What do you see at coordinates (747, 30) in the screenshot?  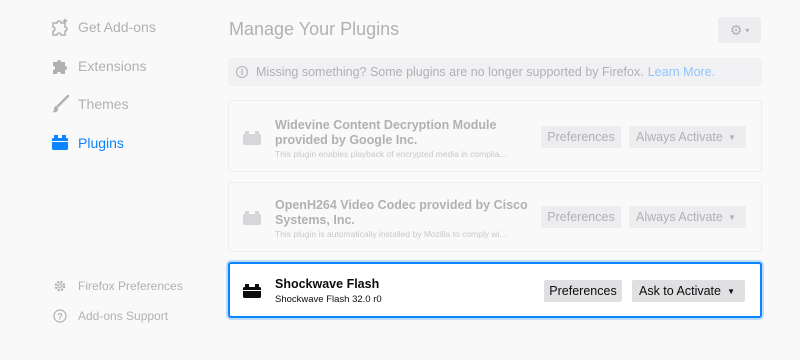 I see `chevron-down-icon: ▾` at bounding box center [747, 30].